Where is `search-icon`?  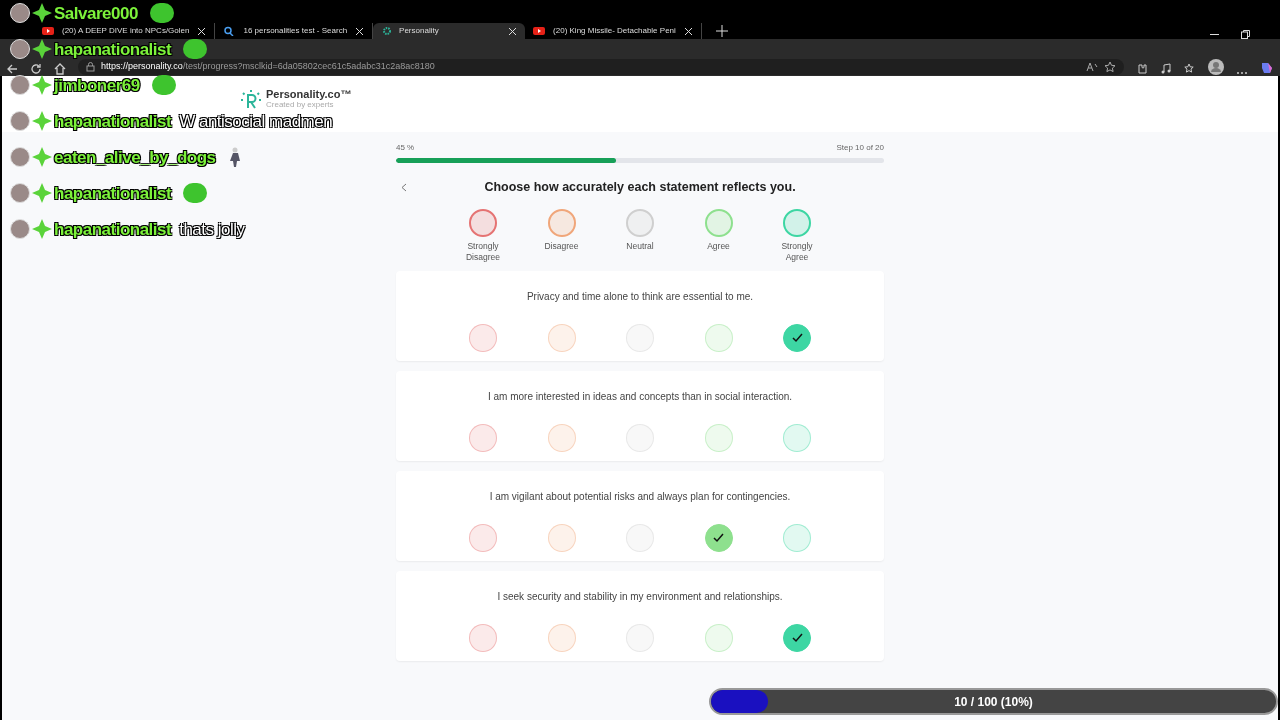
search-icon is located at coordinates (229, 31).